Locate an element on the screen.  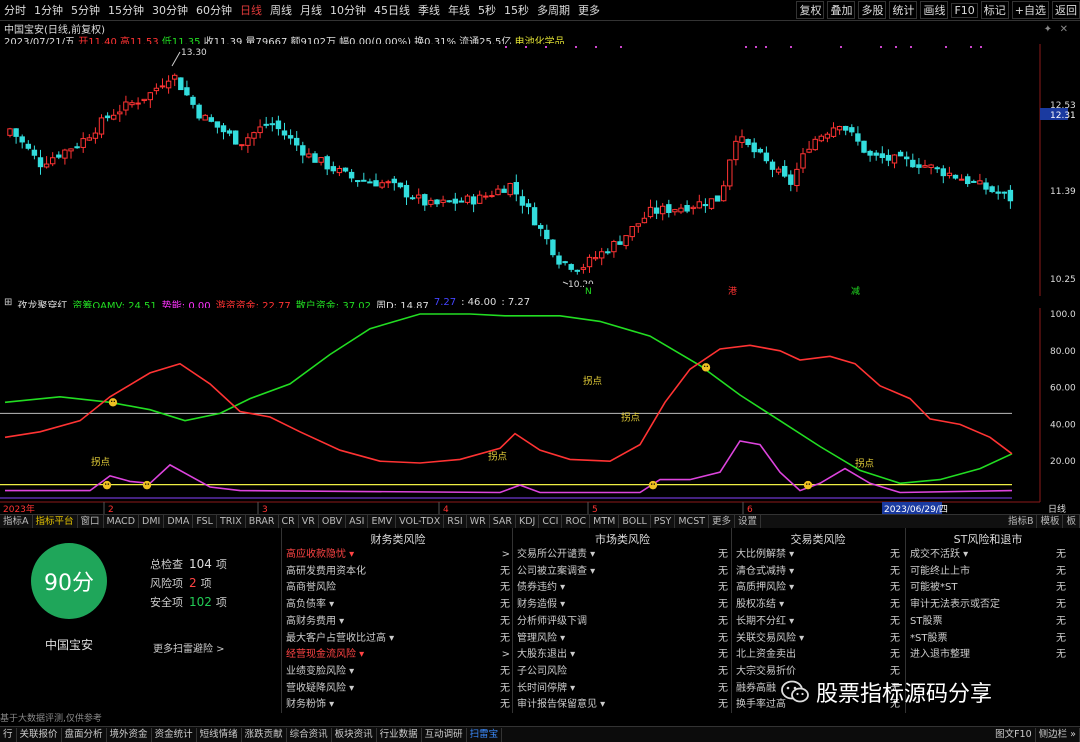
risk-item: 高质押风险 ▾ 无 is located at coordinates (818, 588).